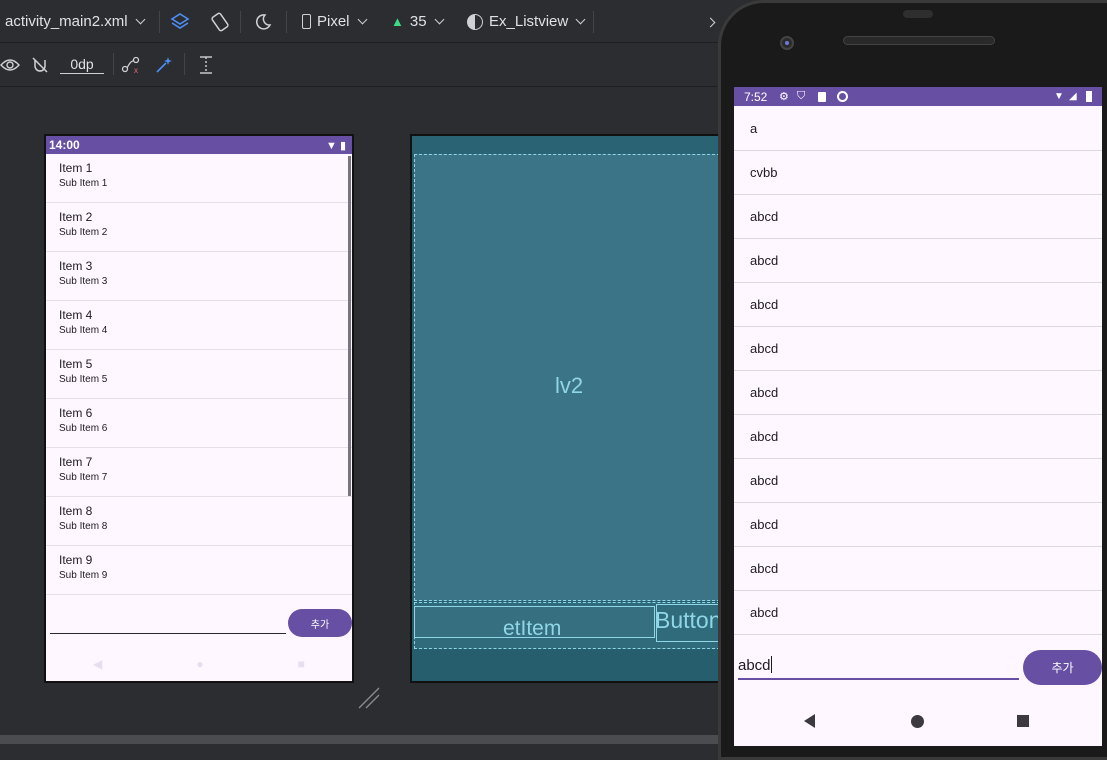  Describe the element at coordinates (83, 428) in the screenshot. I see `item-subtitle: Sub Item 6` at that location.